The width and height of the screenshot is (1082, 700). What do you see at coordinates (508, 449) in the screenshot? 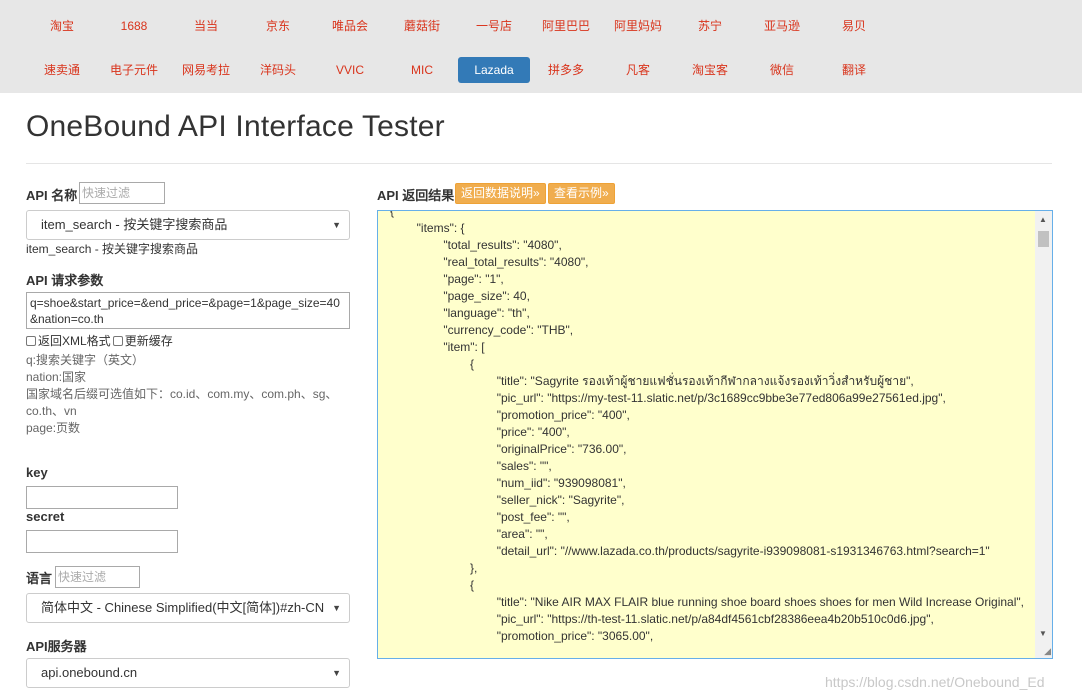
I see `json-line: "originalPrice": "736.00",` at bounding box center [508, 449].